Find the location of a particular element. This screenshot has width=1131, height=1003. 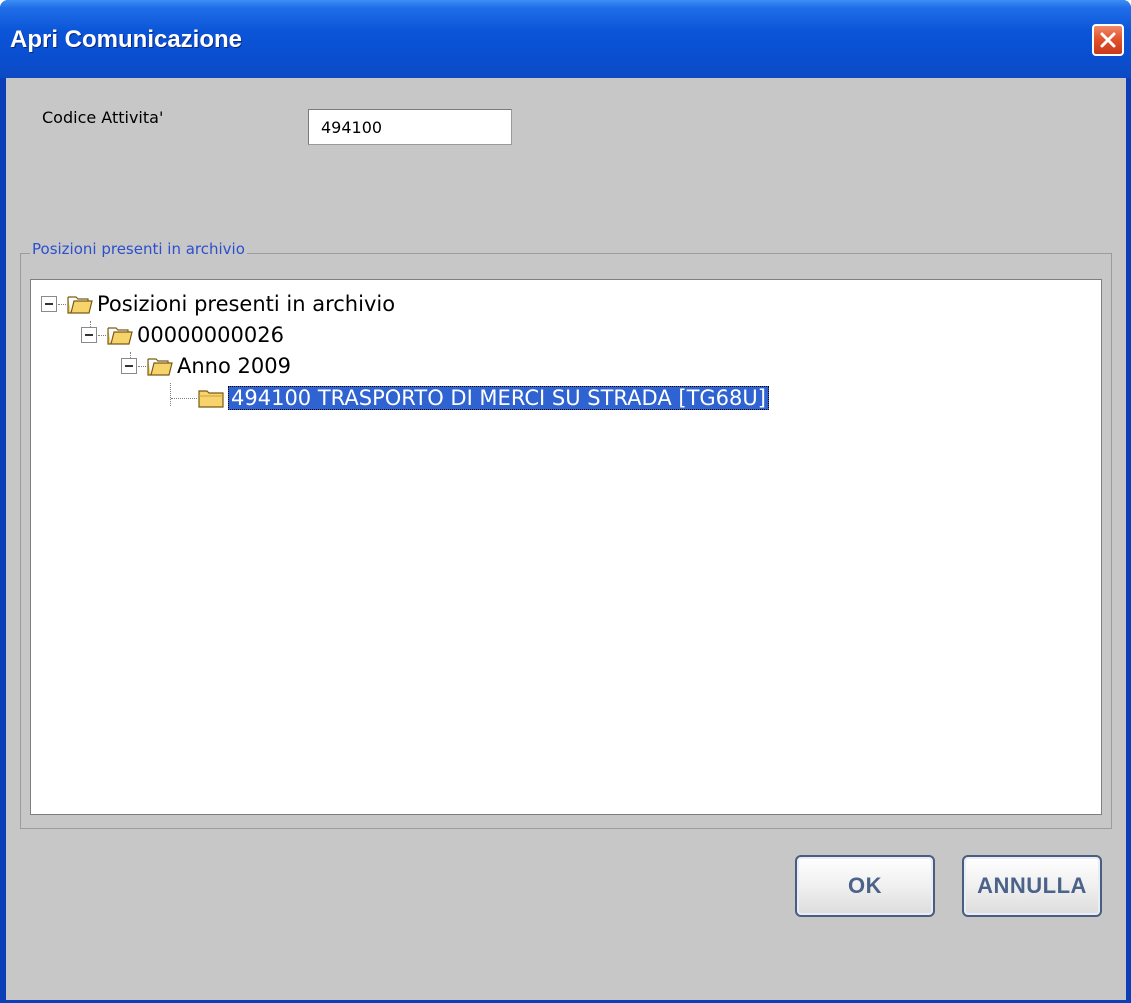

tree-node-root: Posizioni presenti in archivio is located at coordinates (218, 304).